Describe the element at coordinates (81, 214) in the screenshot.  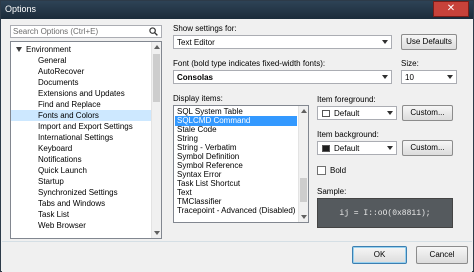
I see `tree-item: Task List` at that location.